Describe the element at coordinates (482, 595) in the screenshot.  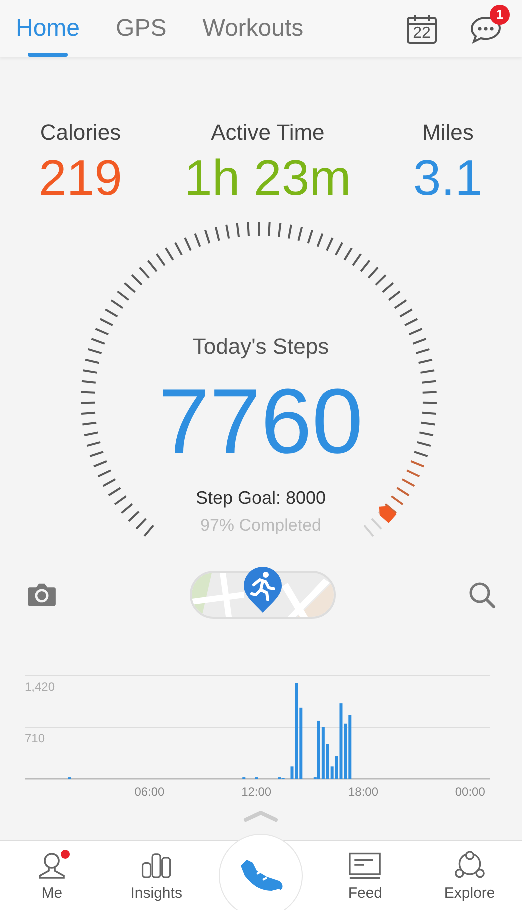
I see `search-icon` at that location.